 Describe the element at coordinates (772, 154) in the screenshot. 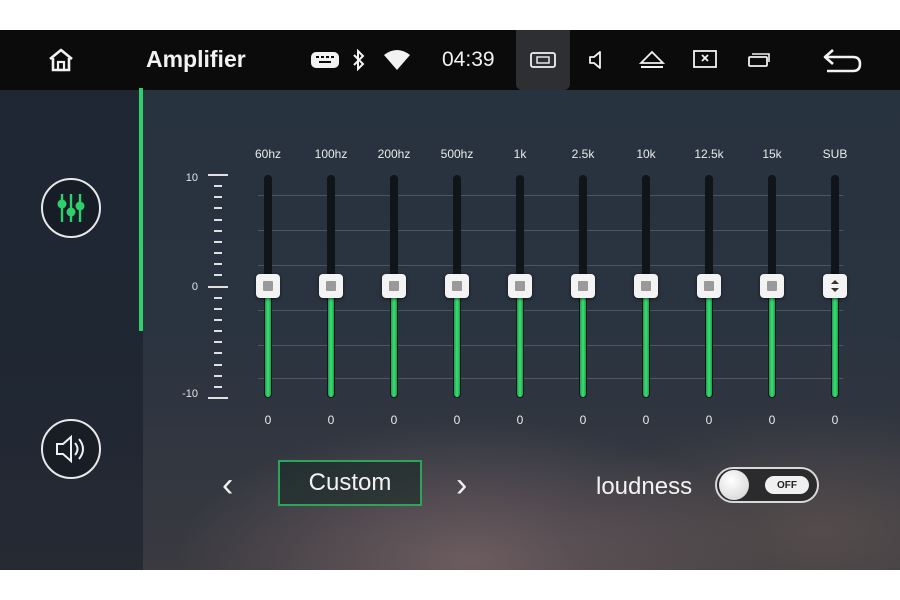

I see `band-label: 15k` at that location.